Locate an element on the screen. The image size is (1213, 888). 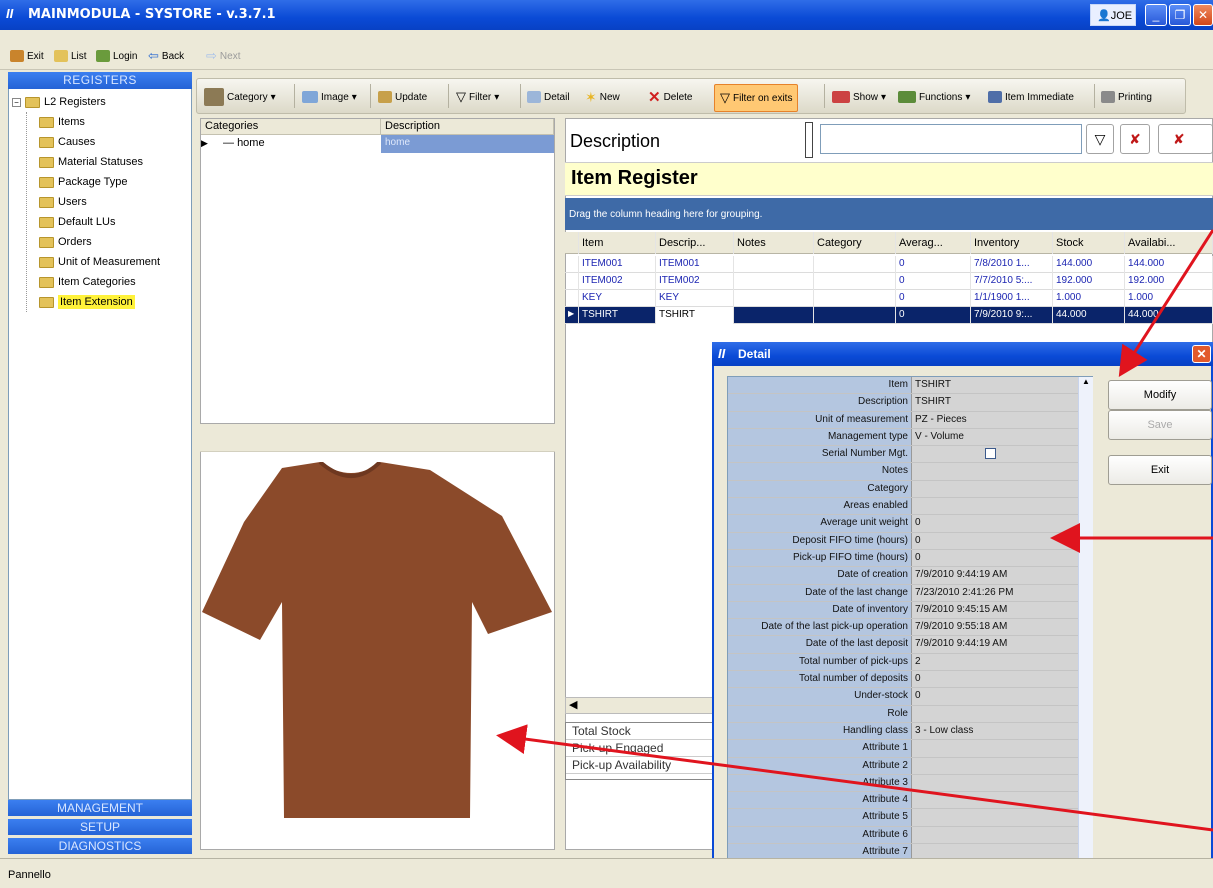
arrow-to-image is located at coordinates (854, 778).